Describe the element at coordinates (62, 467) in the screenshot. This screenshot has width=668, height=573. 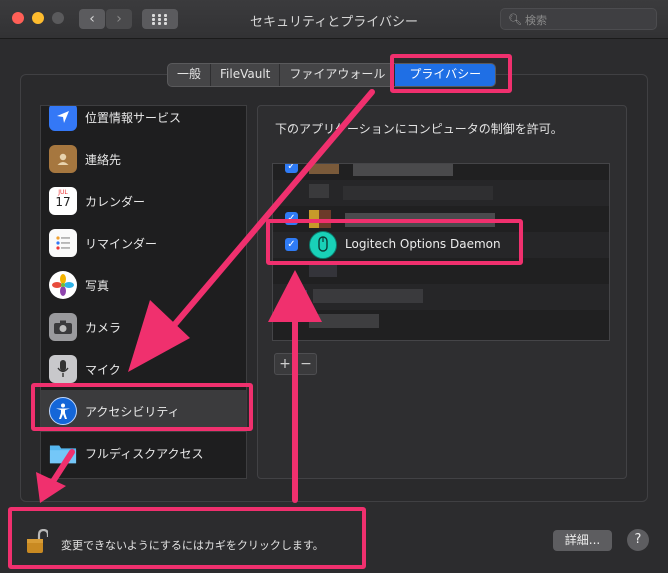
I see `arrow-to-lock` at that location.